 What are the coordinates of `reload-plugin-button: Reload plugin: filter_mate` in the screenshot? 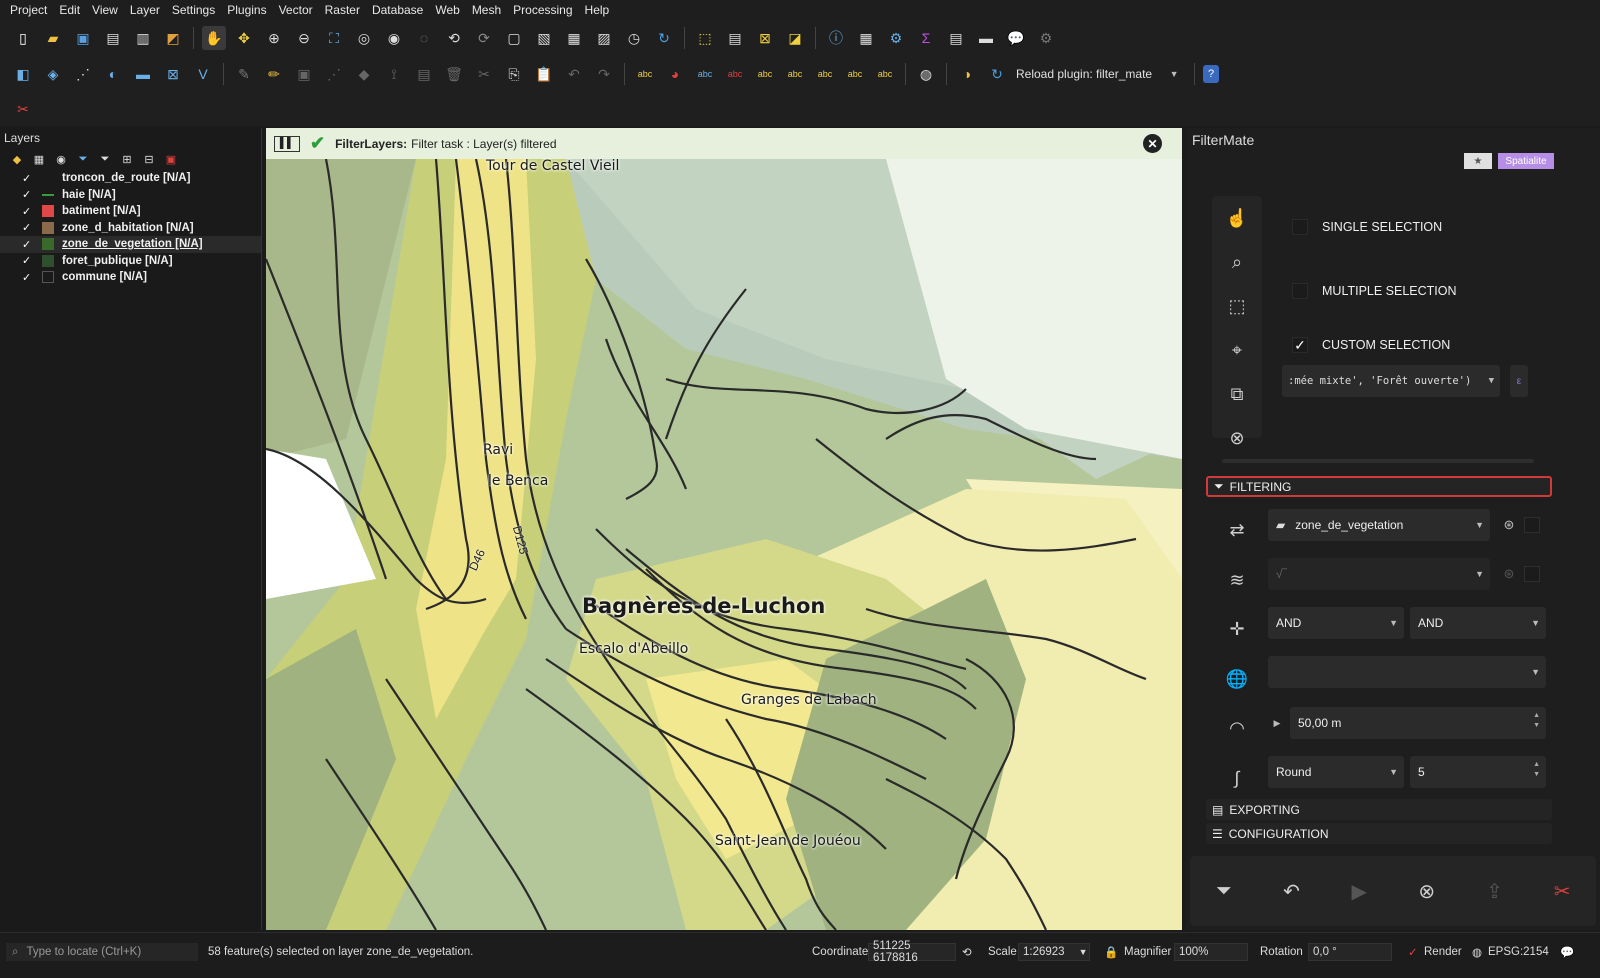 It's located at (1084, 74).